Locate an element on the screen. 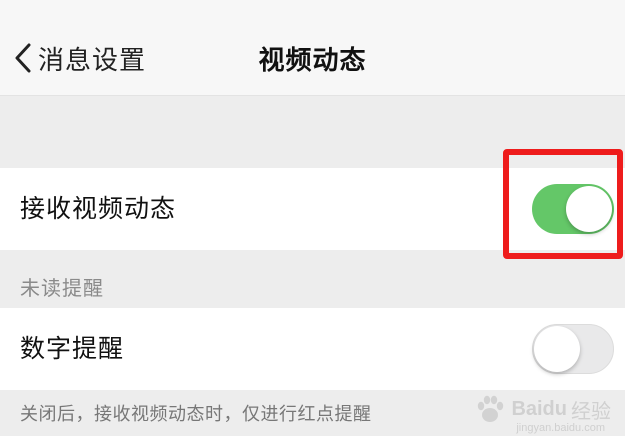  receive-video-updates-toggle is located at coordinates (573, 209).